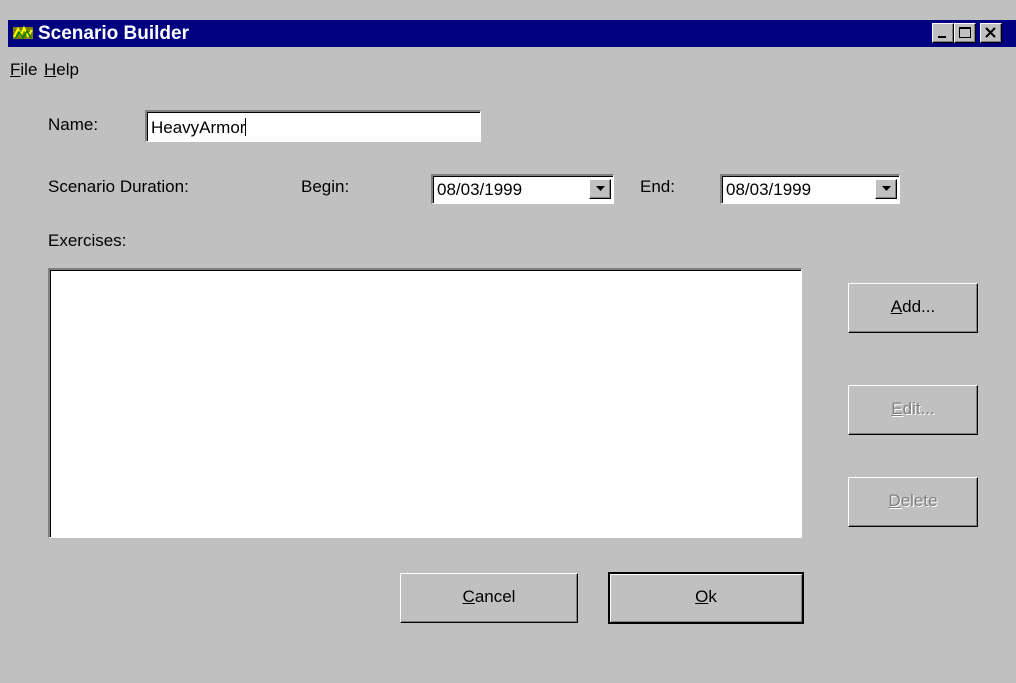 The height and width of the screenshot is (683, 1016). What do you see at coordinates (896, 306) in the screenshot?
I see `add-mnemonic: A` at bounding box center [896, 306].